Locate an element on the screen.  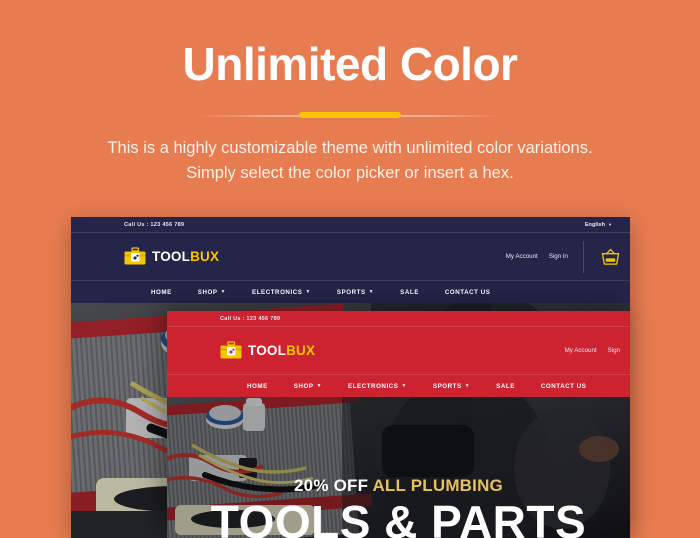
red-nav-label-sale: SALE is located at coordinates (505, 386).